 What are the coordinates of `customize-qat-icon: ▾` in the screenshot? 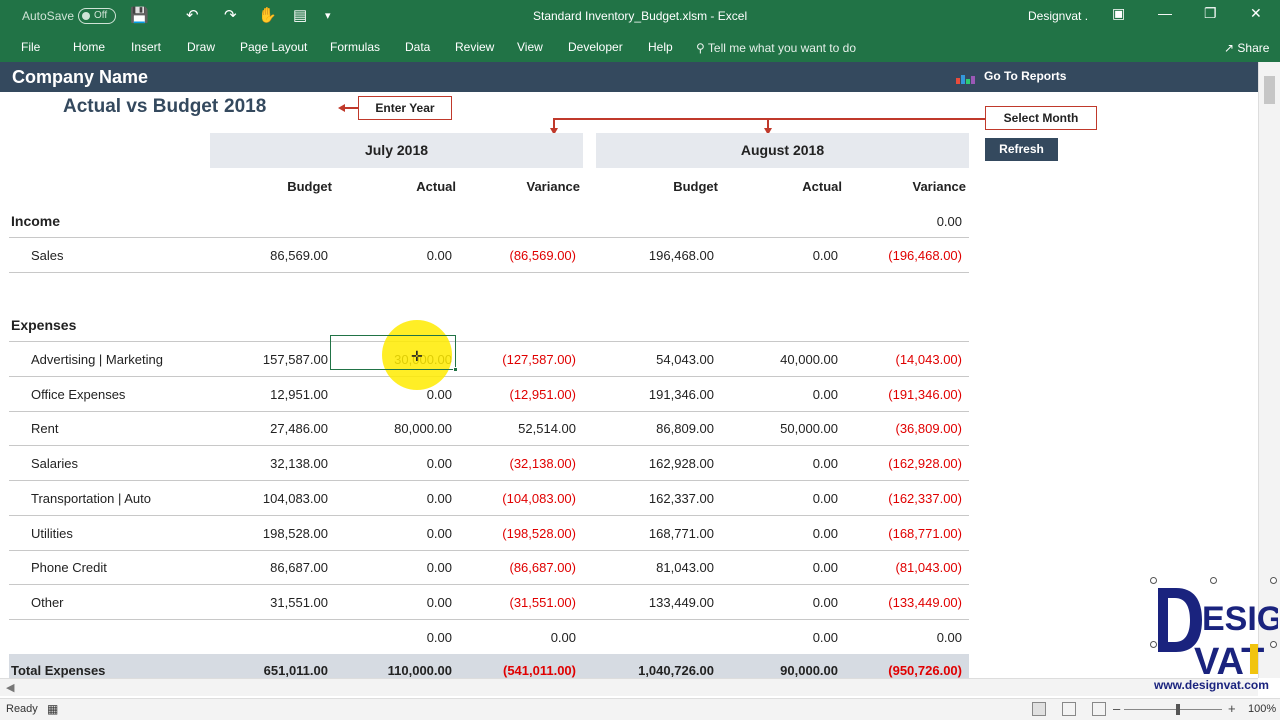 It's located at (328, 15).